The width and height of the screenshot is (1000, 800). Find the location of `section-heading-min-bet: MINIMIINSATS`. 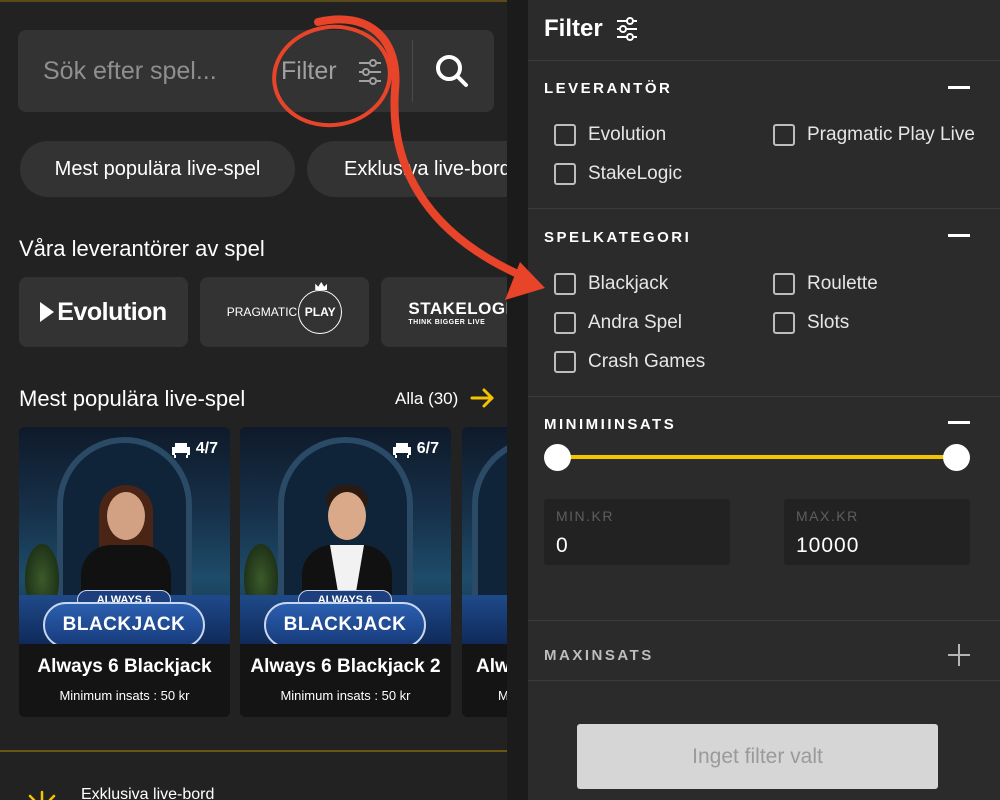

section-heading-min-bet: MINIMIINSATS is located at coordinates (610, 424).